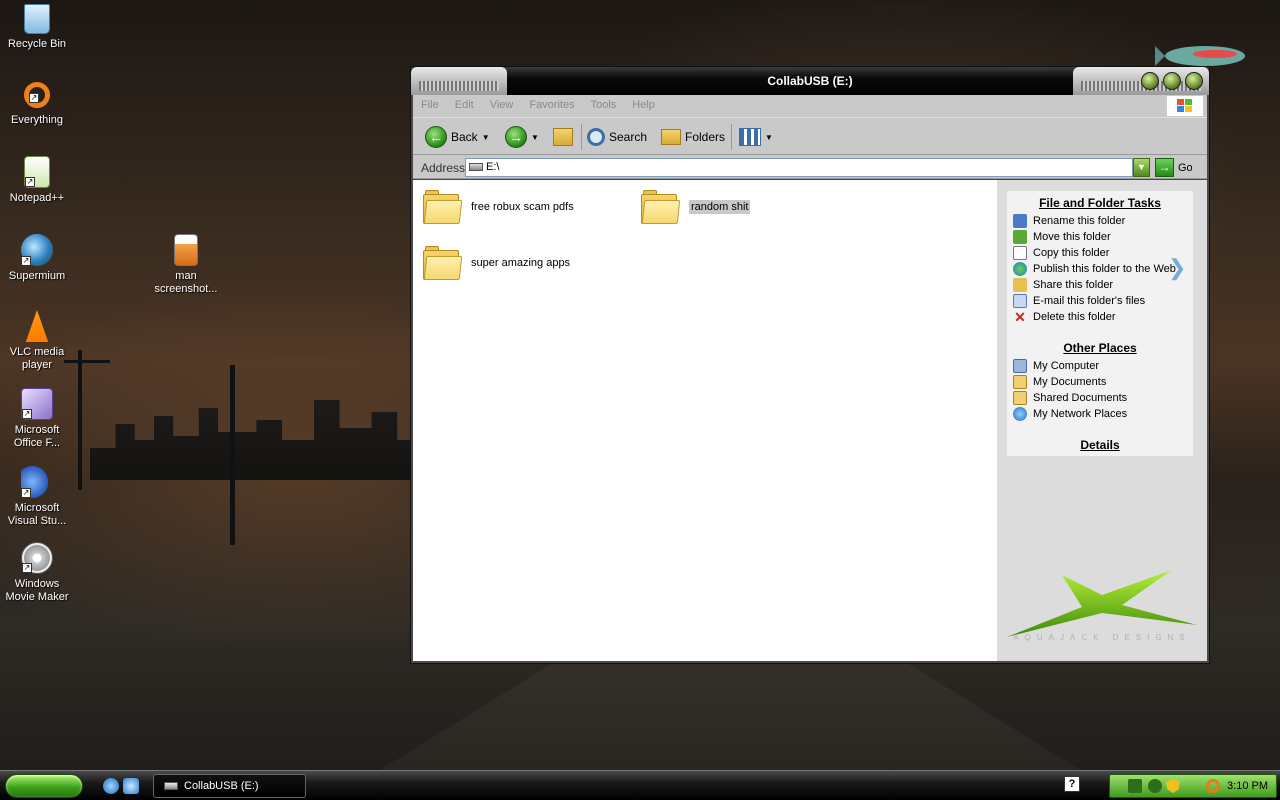 This screenshot has width=1280, height=800. Describe the element at coordinates (37, 172) in the screenshot. I see `notepadpp-icon: ↗` at that location.